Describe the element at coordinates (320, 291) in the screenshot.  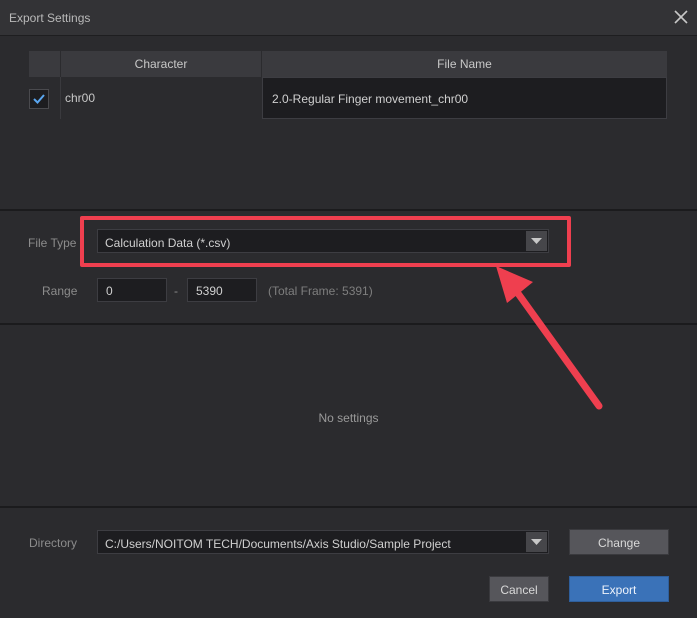
I see `total-frame-text: (Total Frame: 5391)` at that location.